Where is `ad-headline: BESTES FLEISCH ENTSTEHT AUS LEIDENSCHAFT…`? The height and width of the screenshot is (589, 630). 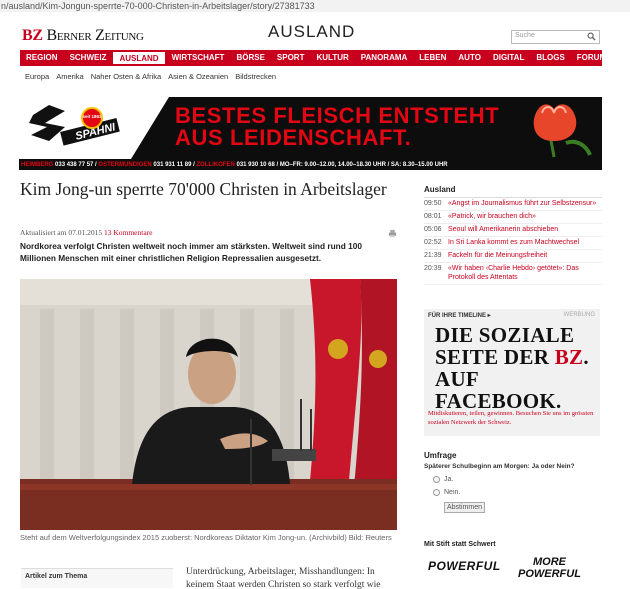 ad-headline: BESTES FLEISCH ENTSTEHT AUS LEIDENSCHAFT… is located at coordinates (337, 126).